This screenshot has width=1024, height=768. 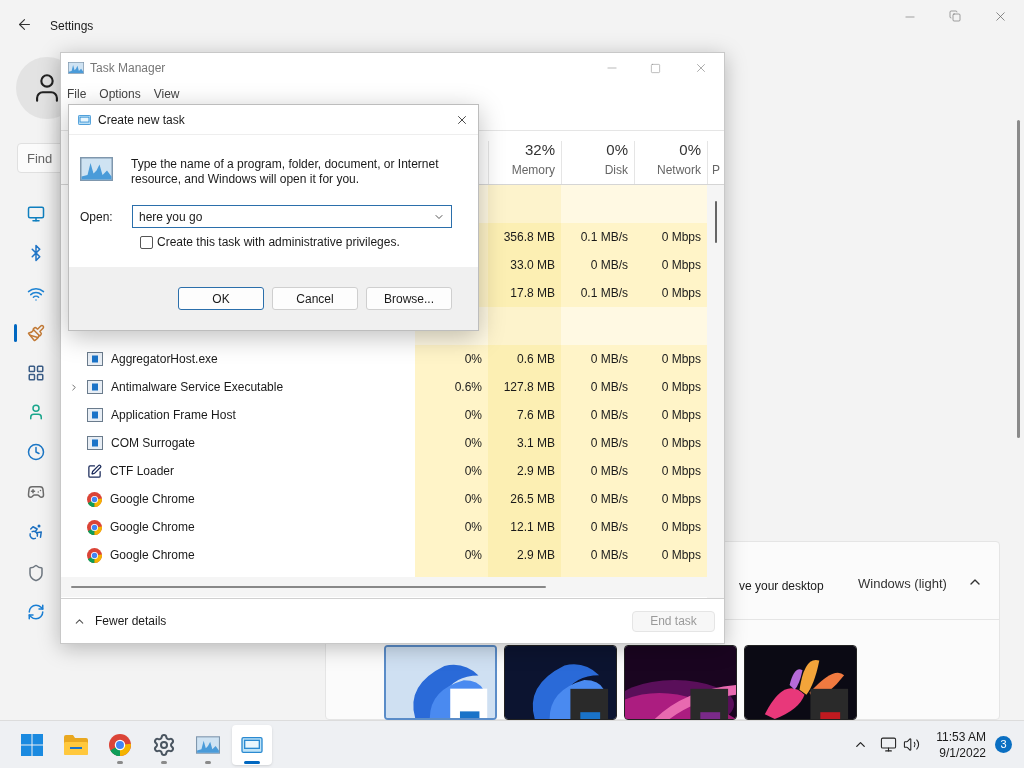 I want to click on column-header: 32% Memory, so click(x=524, y=162).